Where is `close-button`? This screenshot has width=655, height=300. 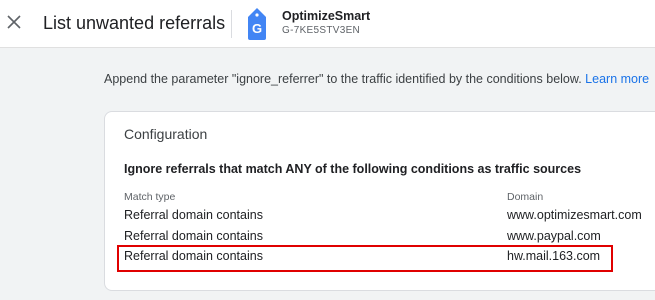 close-button is located at coordinates (14, 22).